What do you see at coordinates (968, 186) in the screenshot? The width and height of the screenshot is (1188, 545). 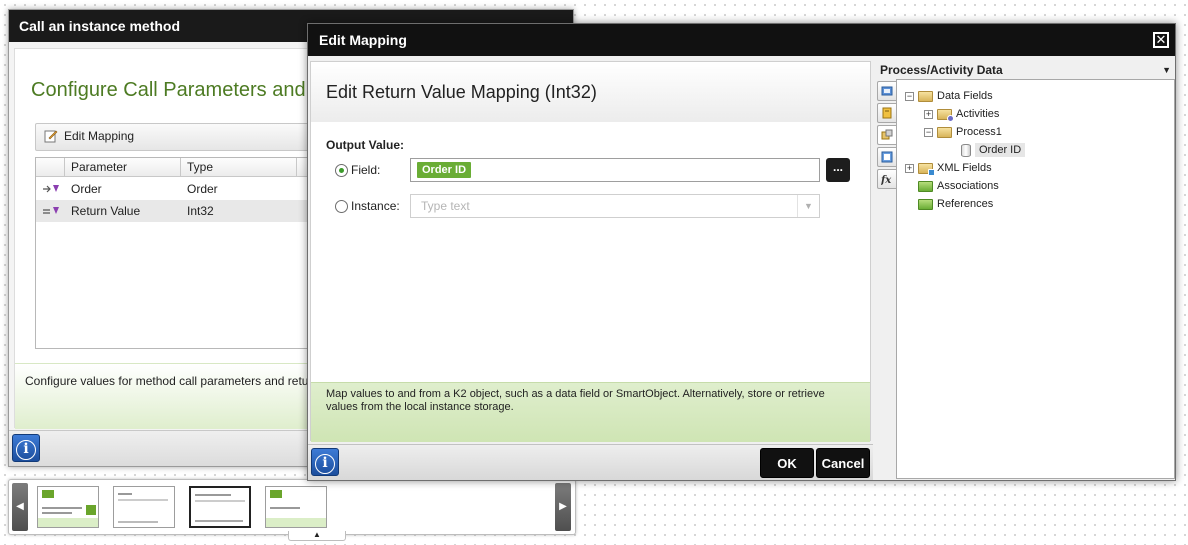 I see `tree-node-label: Associations` at bounding box center [968, 186].